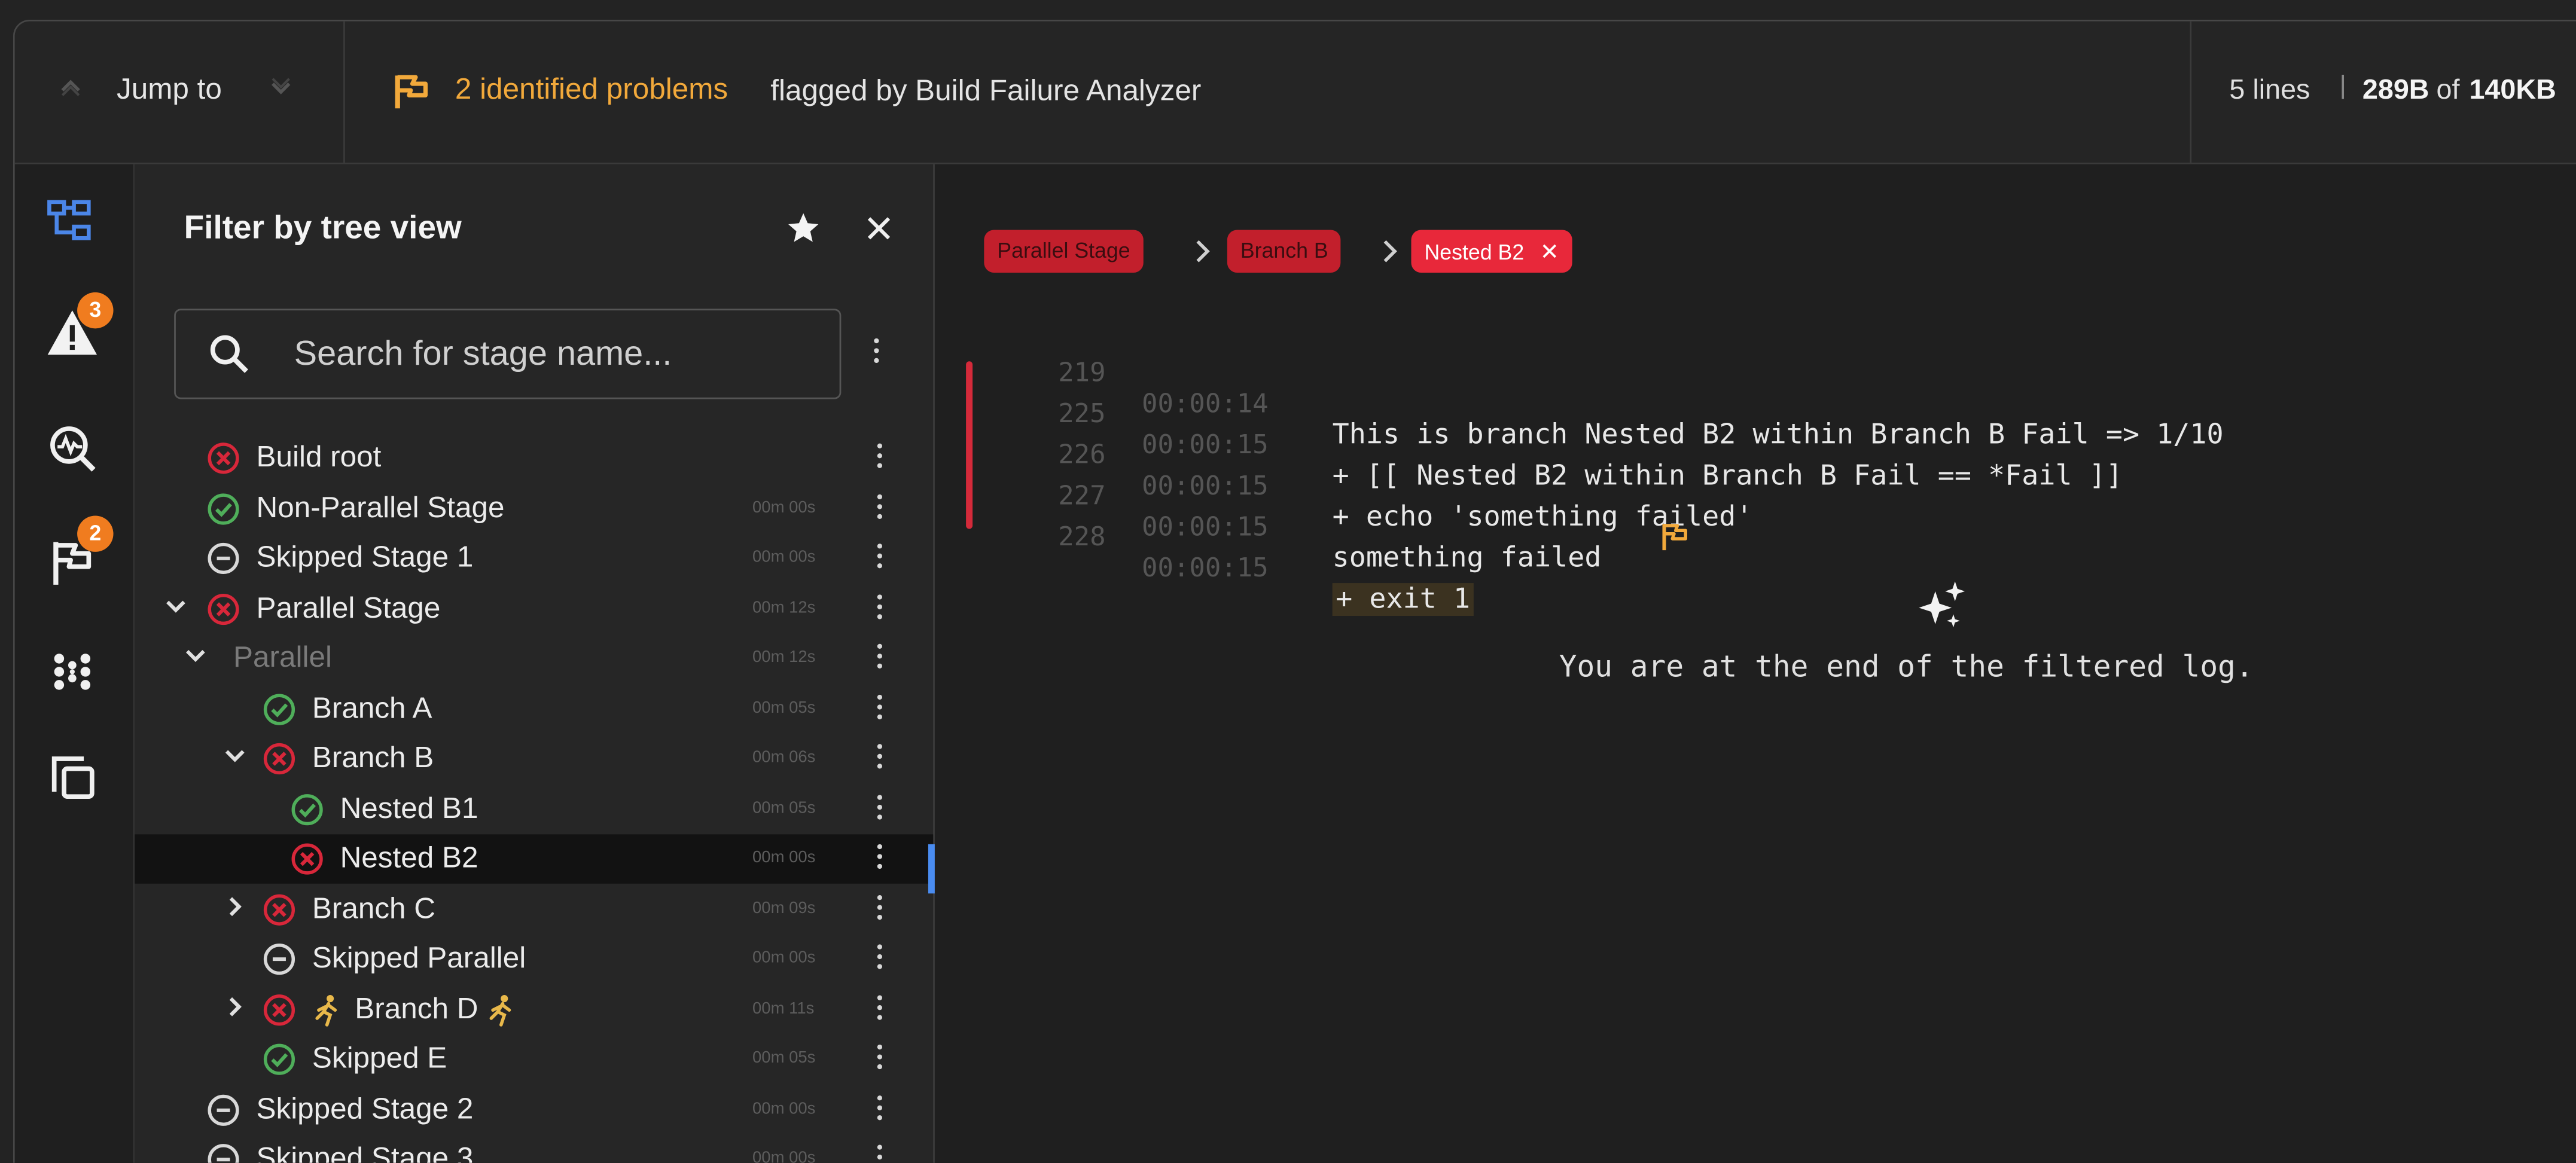  I want to click on tree-row: Non-Parallel Stage 00m 00s, so click(534, 508).